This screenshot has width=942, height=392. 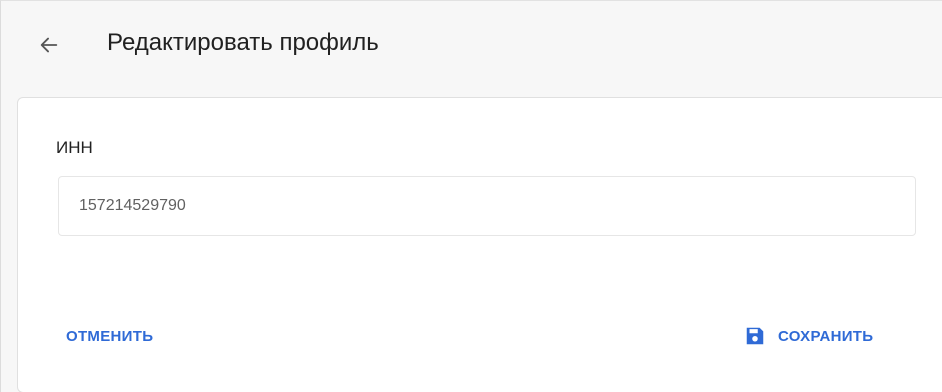 I want to click on save-button: СОХРАНИТЬ, so click(x=808, y=336).